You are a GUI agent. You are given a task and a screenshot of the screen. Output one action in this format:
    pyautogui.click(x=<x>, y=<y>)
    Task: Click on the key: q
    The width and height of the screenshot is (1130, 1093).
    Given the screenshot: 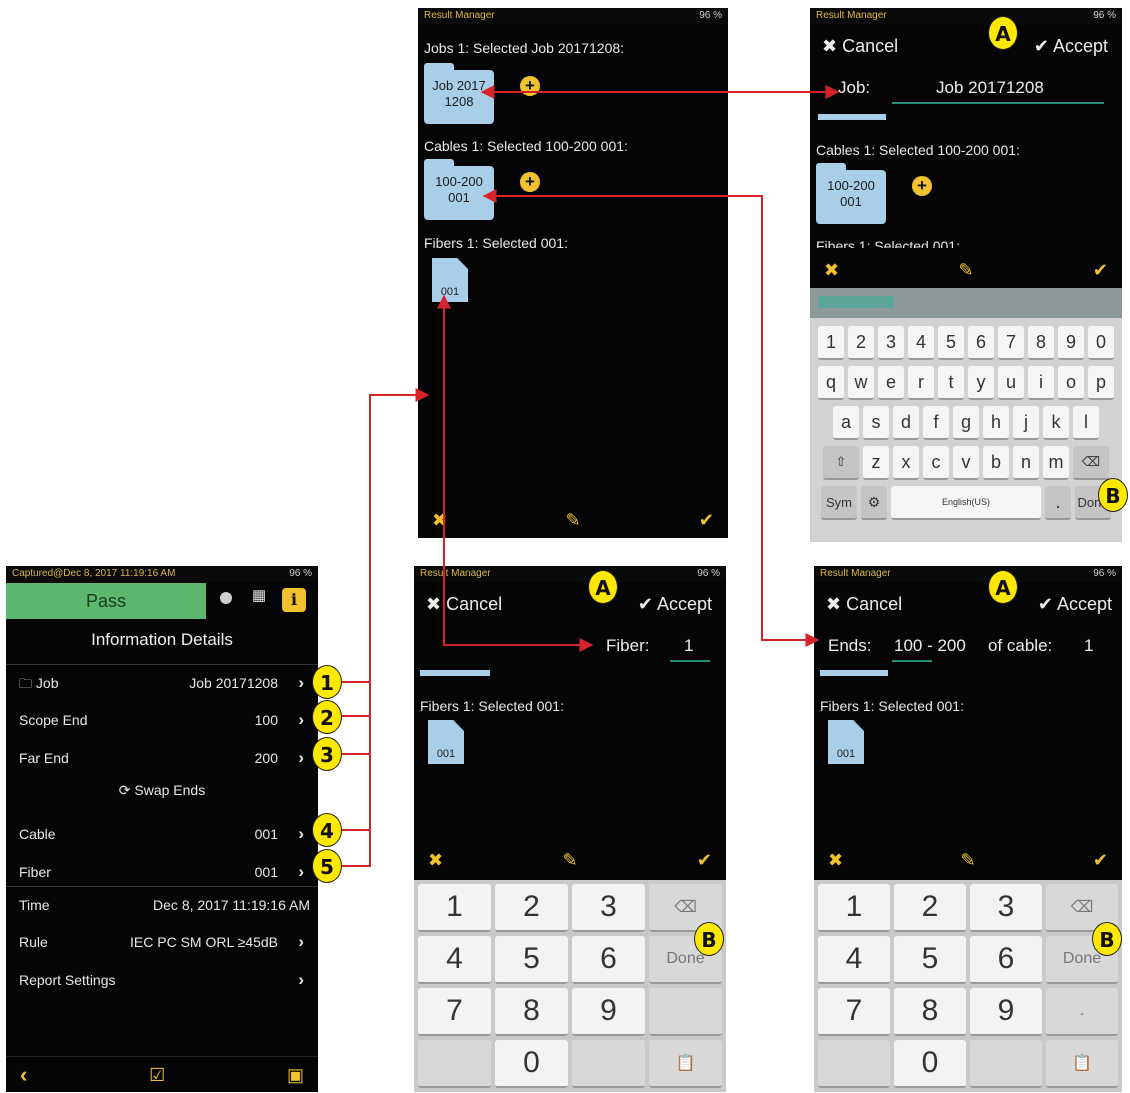 What is the action you would take?
    pyautogui.click(x=831, y=383)
    